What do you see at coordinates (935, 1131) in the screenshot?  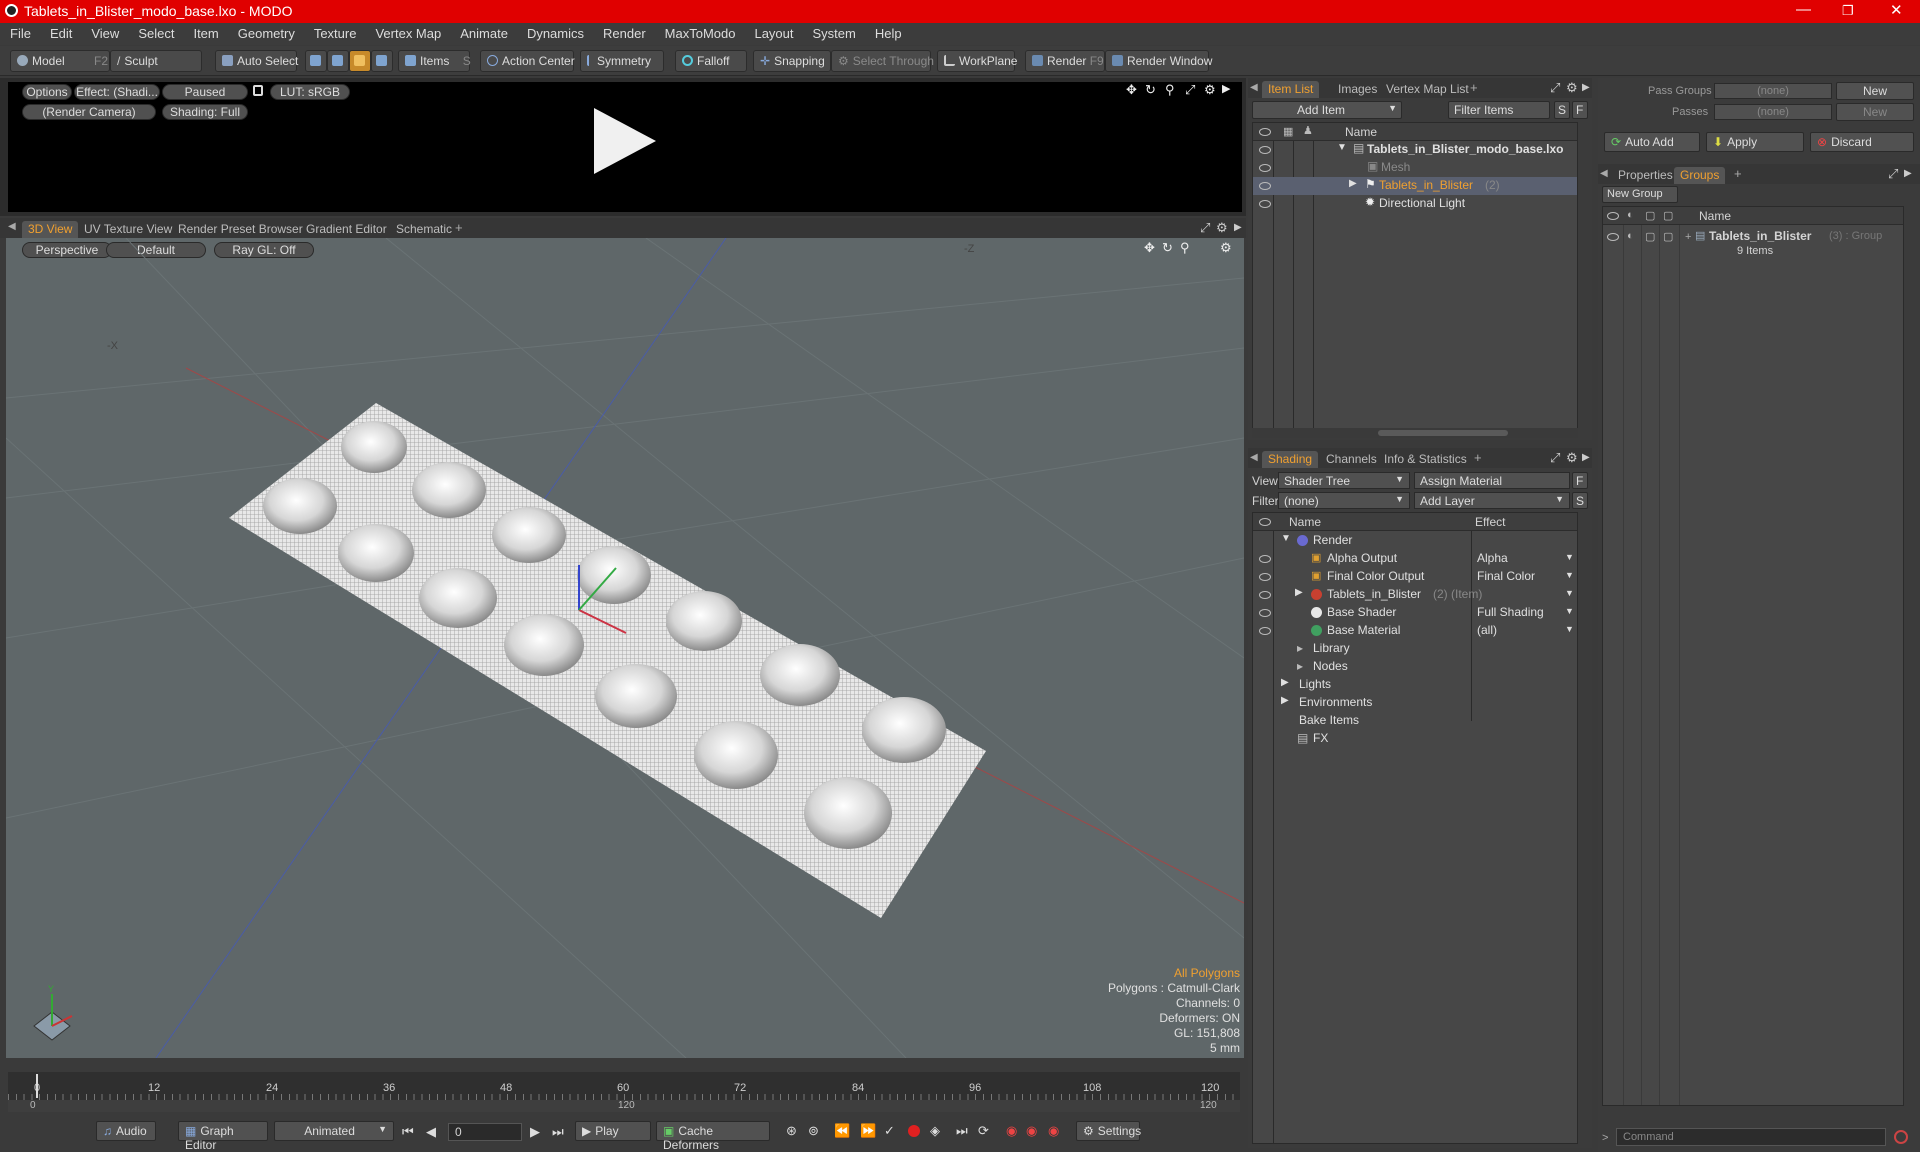 I see `key-set-icon: ◈` at bounding box center [935, 1131].